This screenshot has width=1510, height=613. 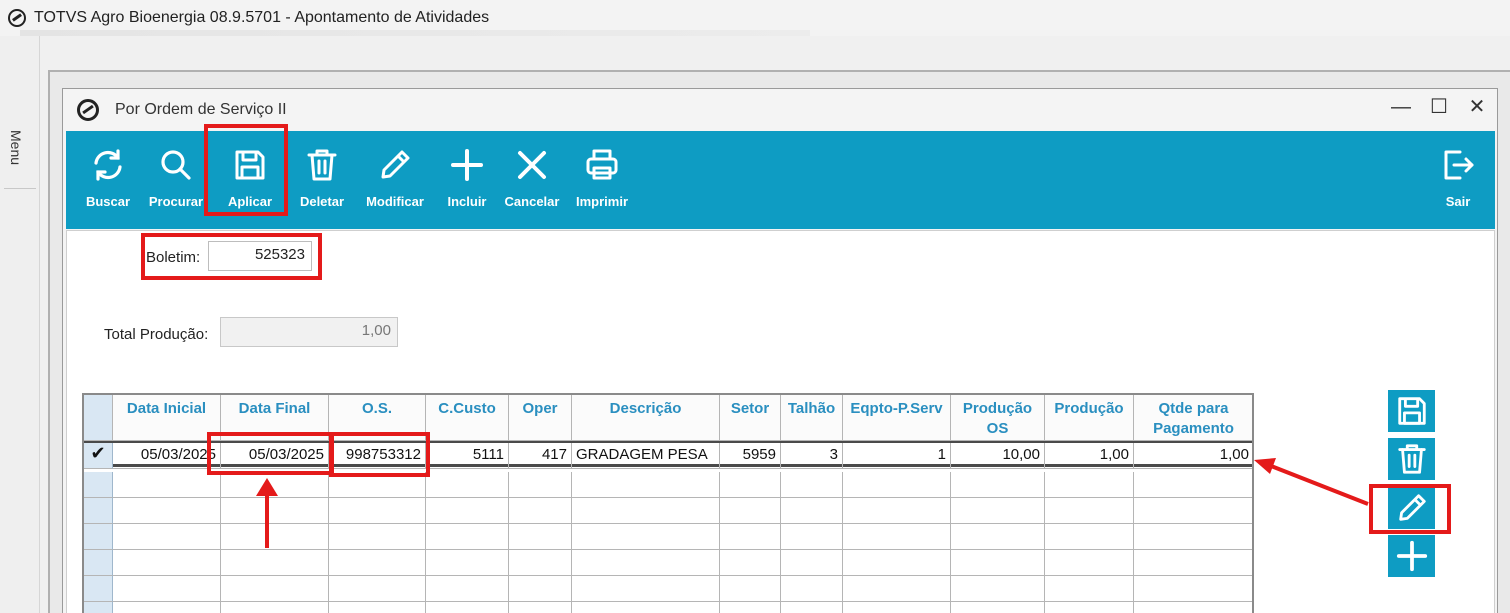 What do you see at coordinates (108, 180) in the screenshot?
I see `buscar-button: Buscar` at bounding box center [108, 180].